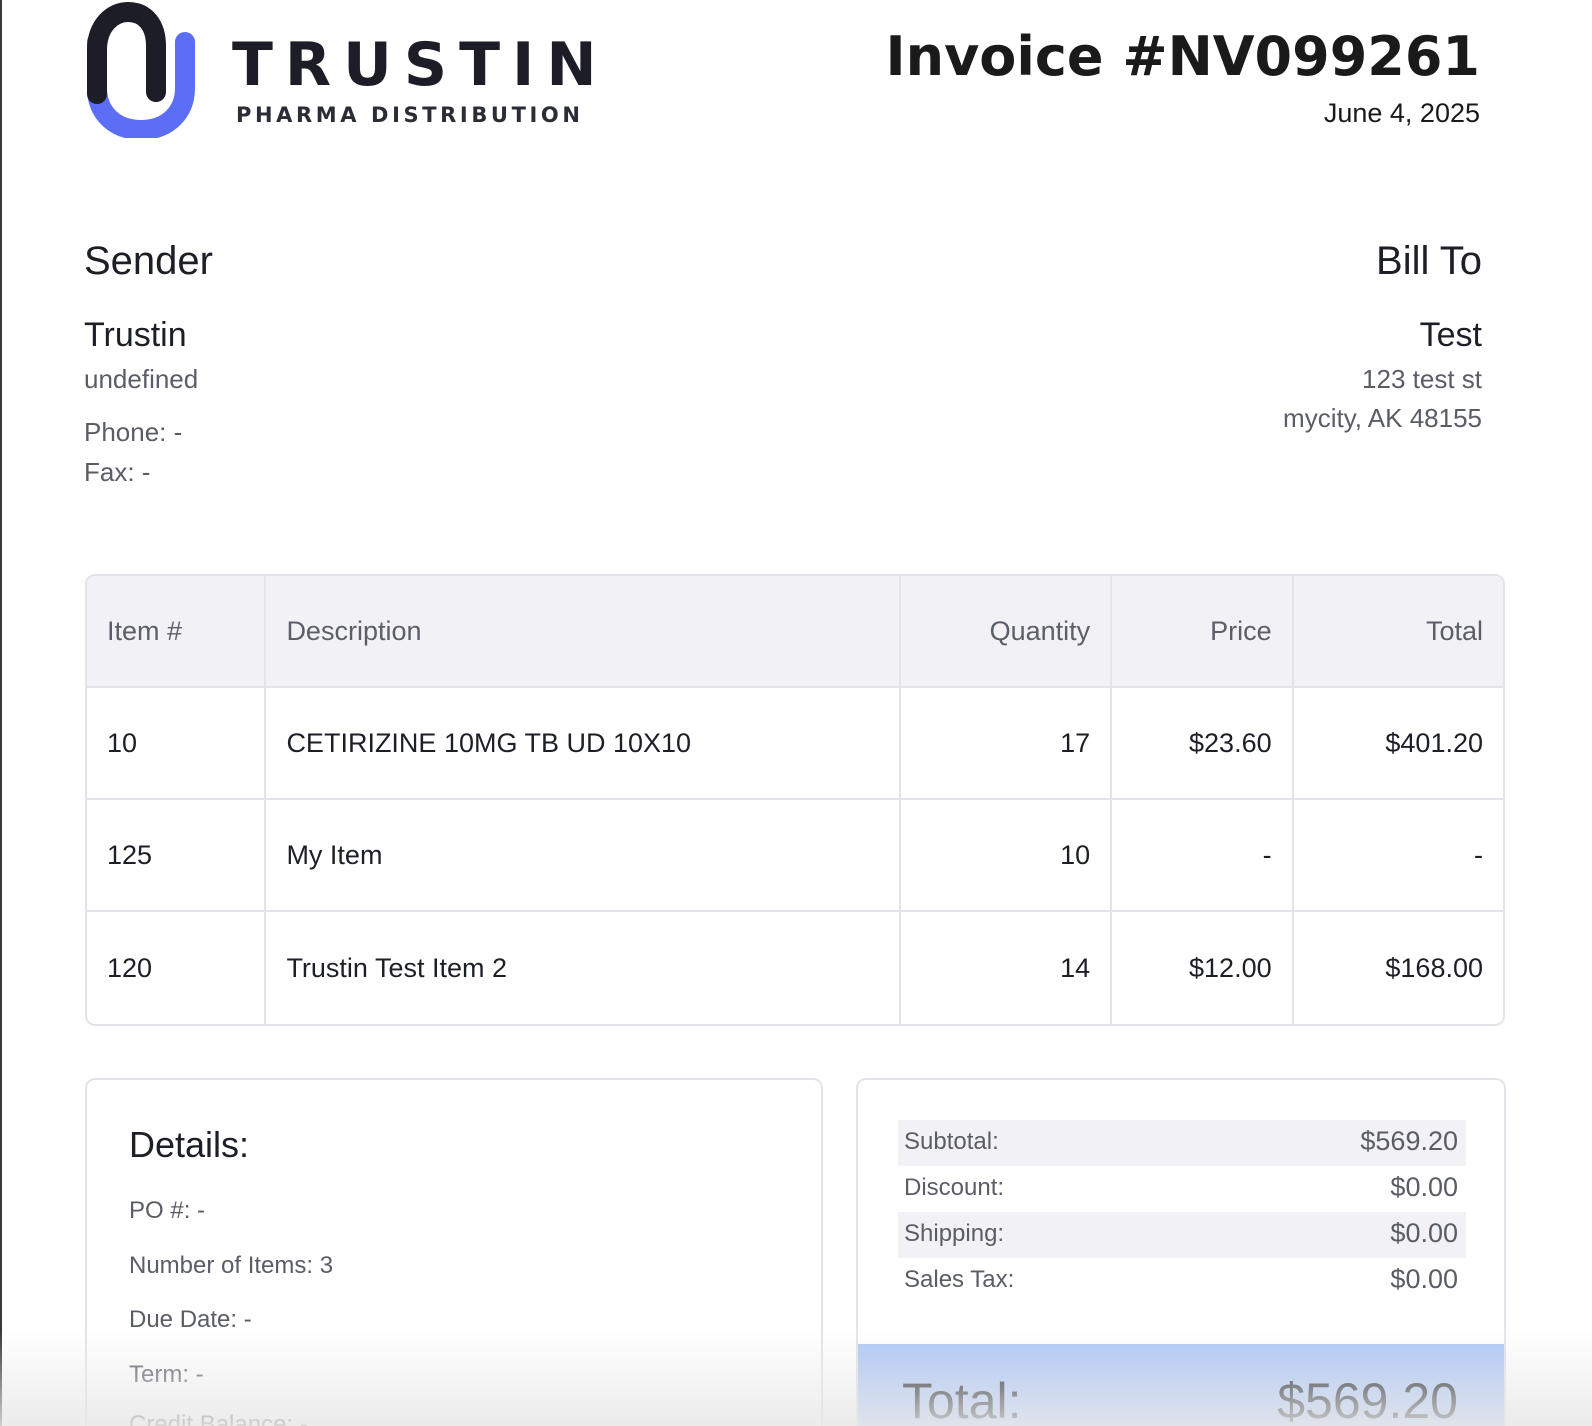  I want to click on sender-heading: Sender, so click(148, 261).